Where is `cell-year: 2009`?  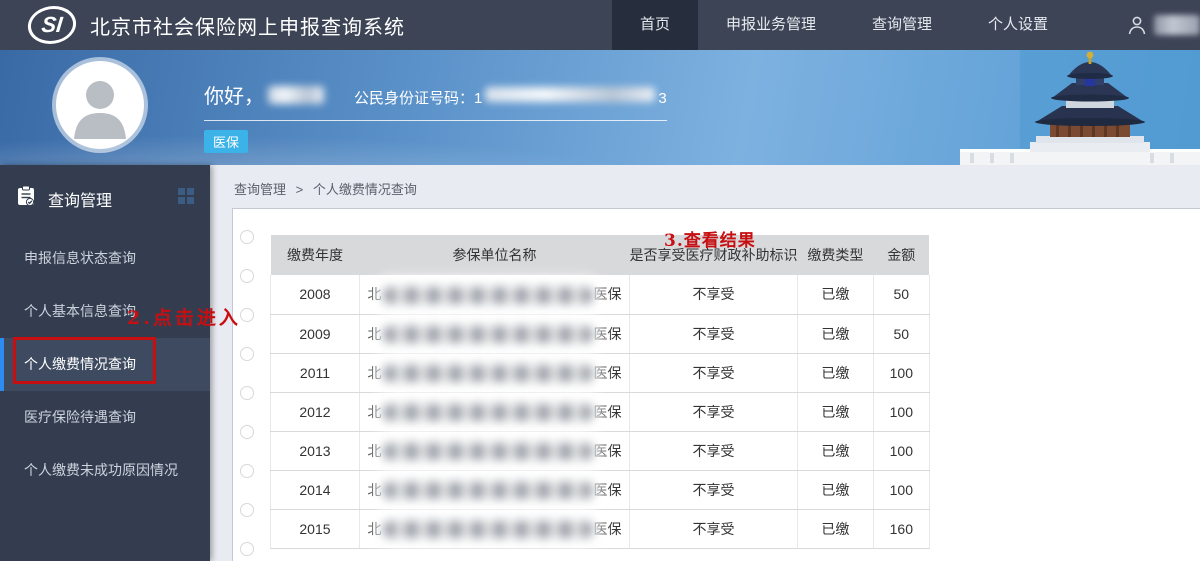
cell-year: 2009 is located at coordinates (315, 334).